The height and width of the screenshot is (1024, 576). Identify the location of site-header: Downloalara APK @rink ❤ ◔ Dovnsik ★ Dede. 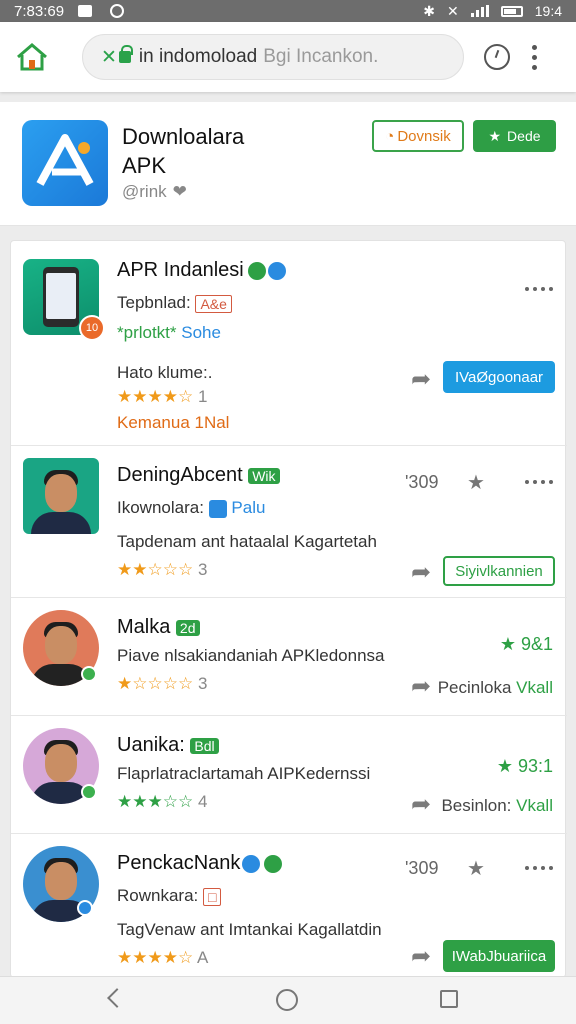
(288, 164).